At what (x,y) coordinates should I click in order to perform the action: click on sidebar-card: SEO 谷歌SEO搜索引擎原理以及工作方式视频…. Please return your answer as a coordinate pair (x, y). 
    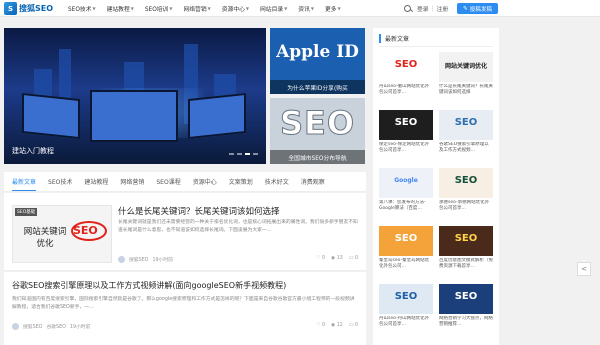
    Looking at the image, I should click on (466, 132).